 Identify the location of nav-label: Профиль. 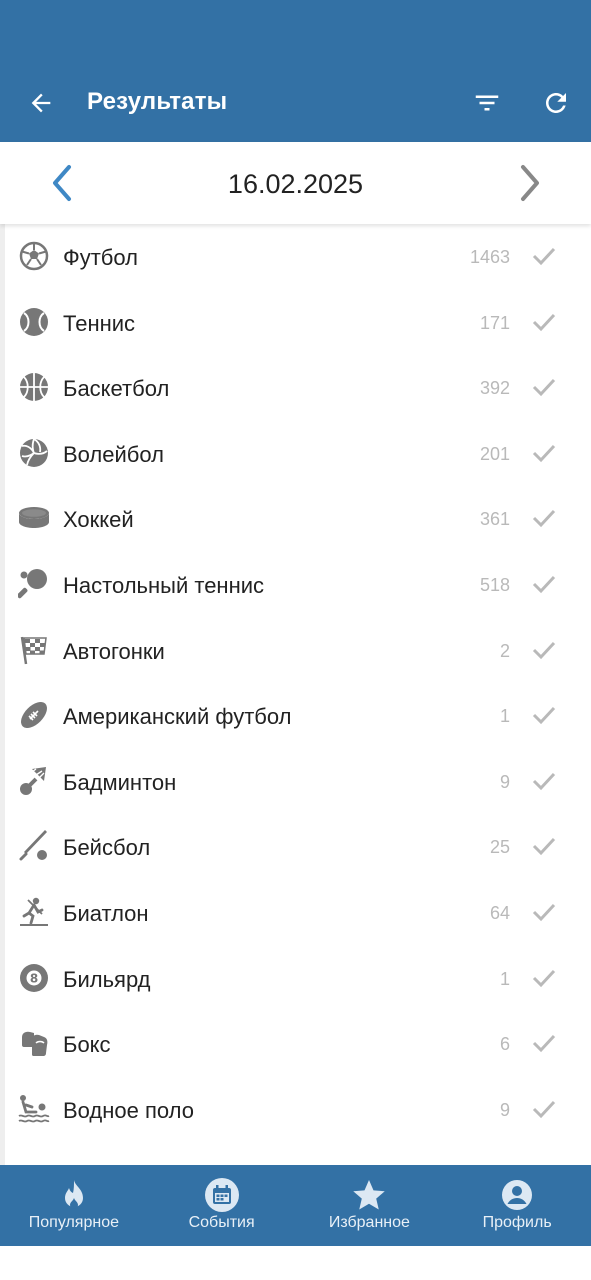
(517, 1222).